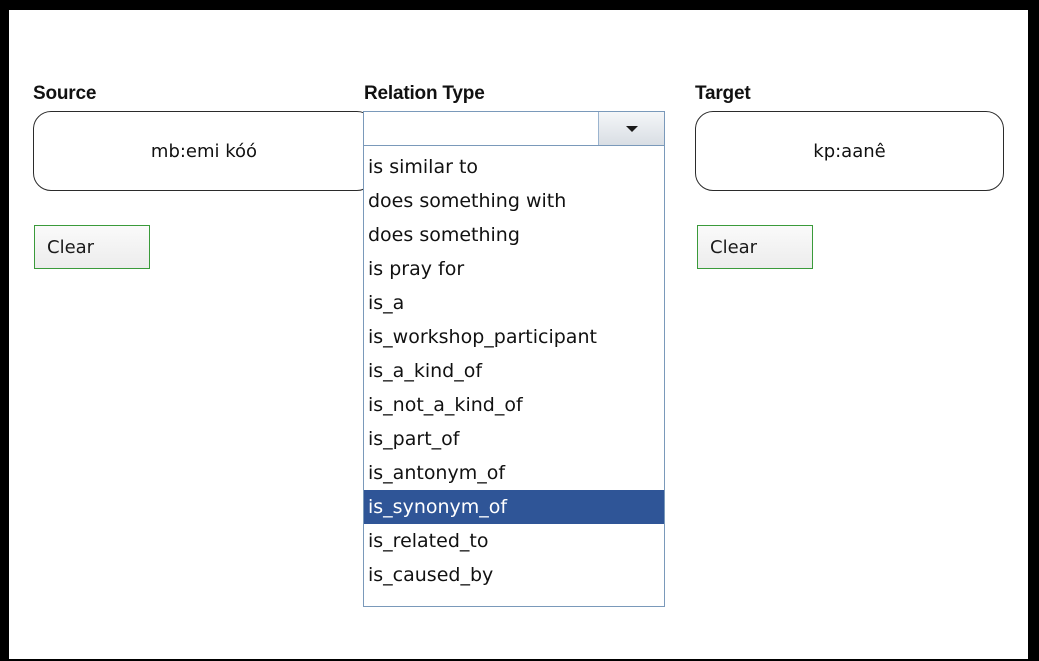 This screenshot has height=661, width=1039. I want to click on relation-option: is_caused_by, so click(514, 575).